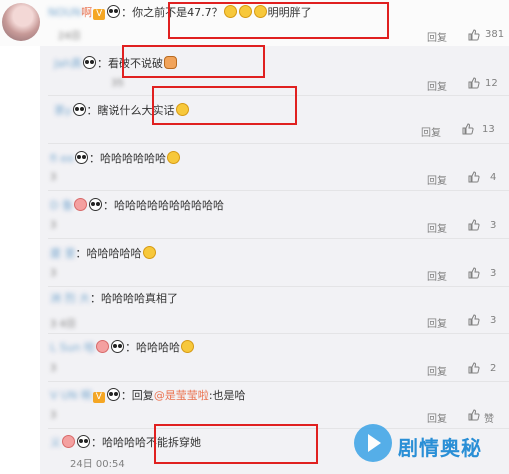  Describe the element at coordinates (493, 177) in the screenshot. I see `like-count: 4` at that location.